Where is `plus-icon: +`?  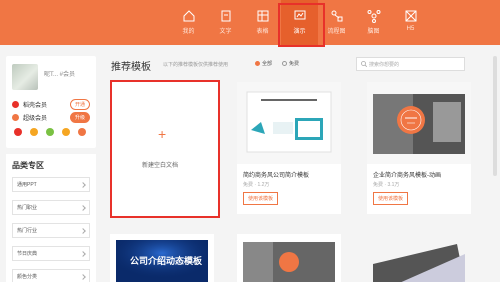
plus-icon: + is located at coordinates (162, 134).